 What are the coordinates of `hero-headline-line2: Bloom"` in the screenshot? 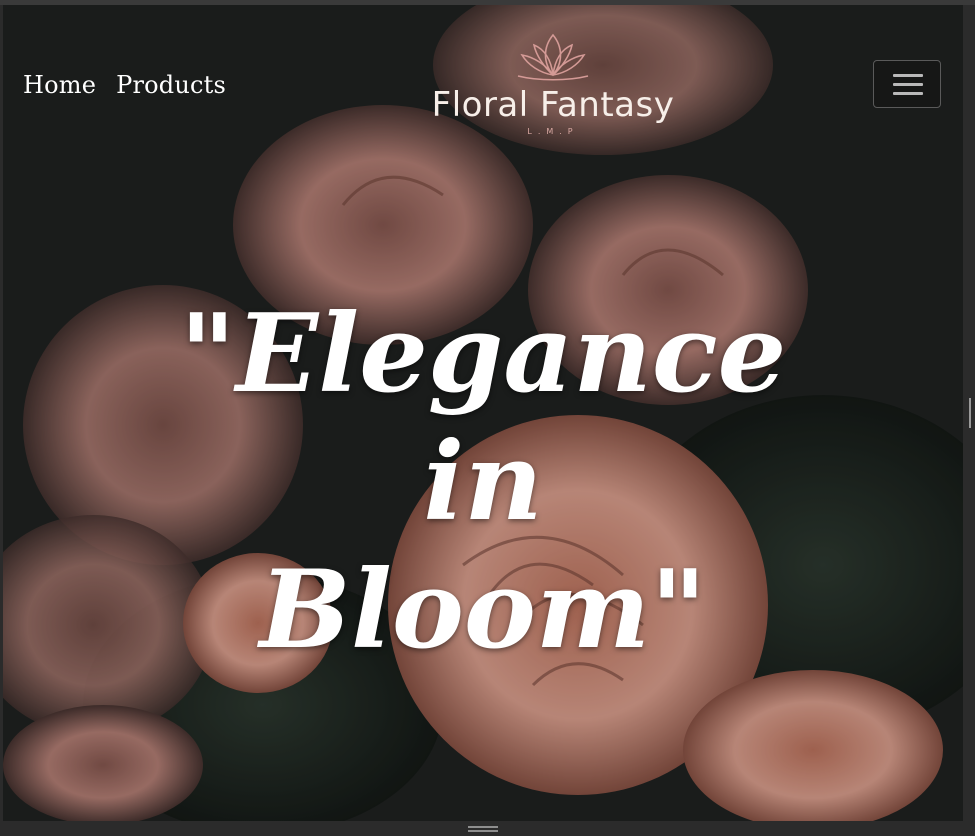 It's located at (483, 610).